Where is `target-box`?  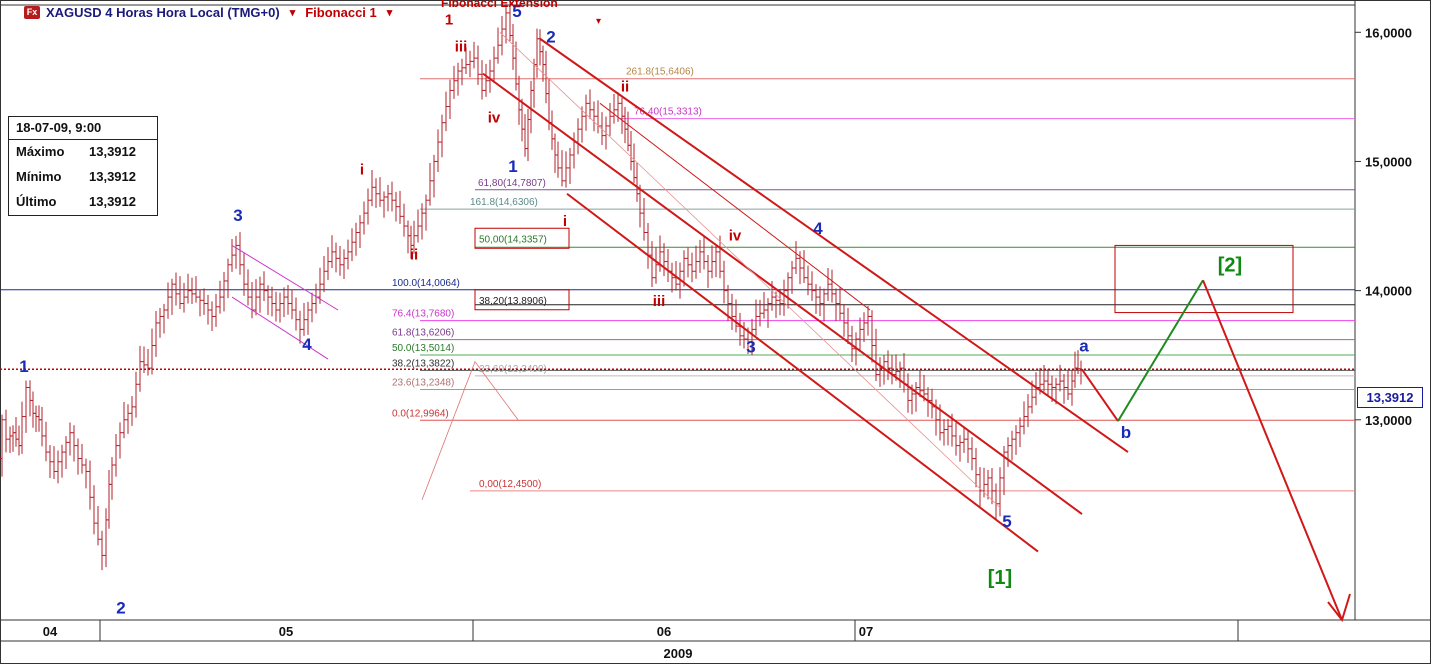 target-box is located at coordinates (1204, 279).